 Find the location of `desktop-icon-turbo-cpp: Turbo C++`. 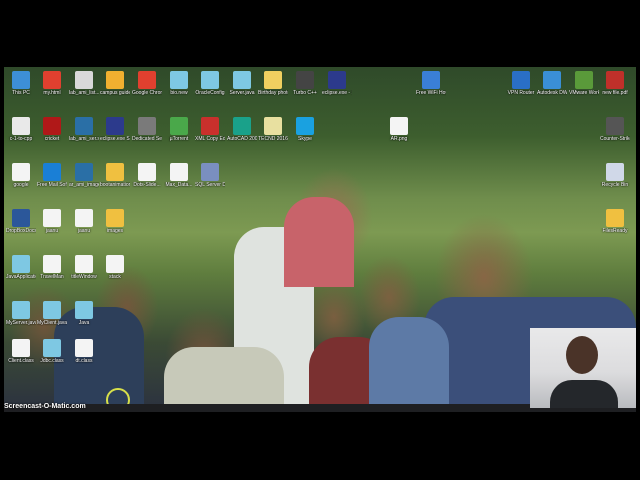

desktop-icon-turbo-cpp: Turbo C++ is located at coordinates (305, 83).